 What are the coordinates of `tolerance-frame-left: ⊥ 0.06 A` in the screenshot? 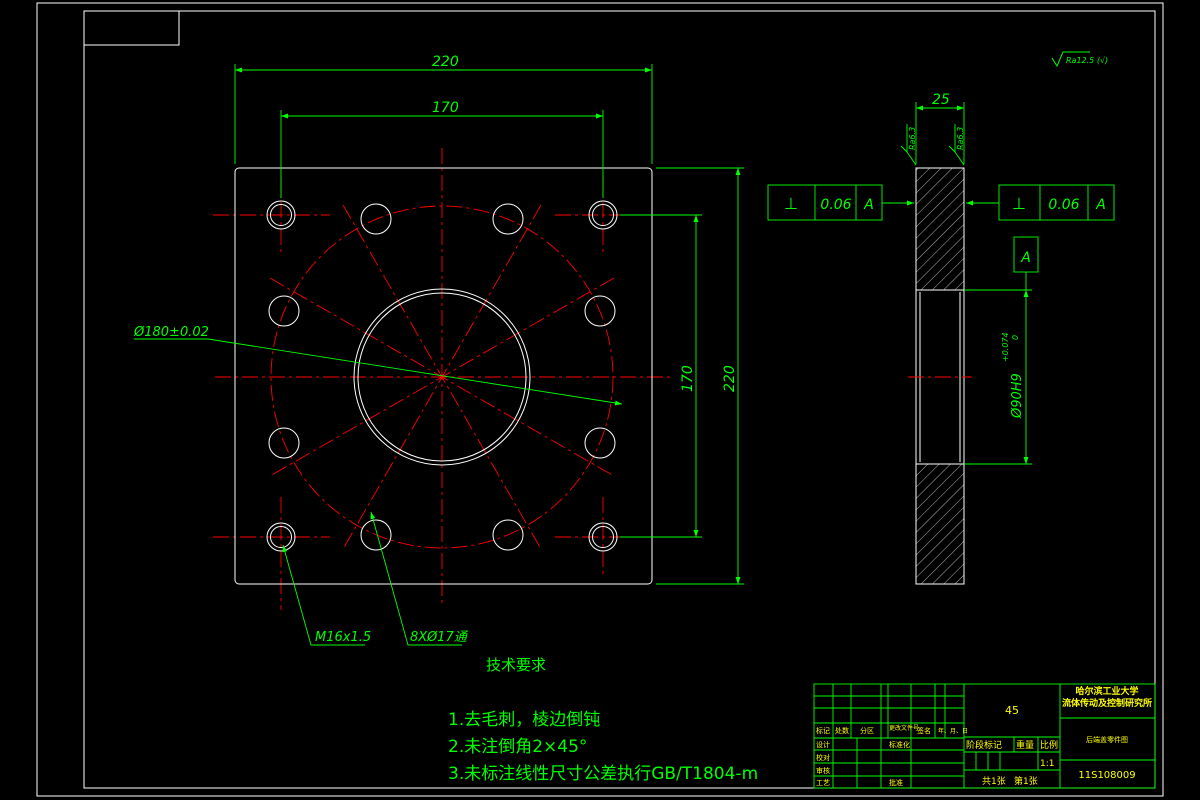 It's located at (829, 203).